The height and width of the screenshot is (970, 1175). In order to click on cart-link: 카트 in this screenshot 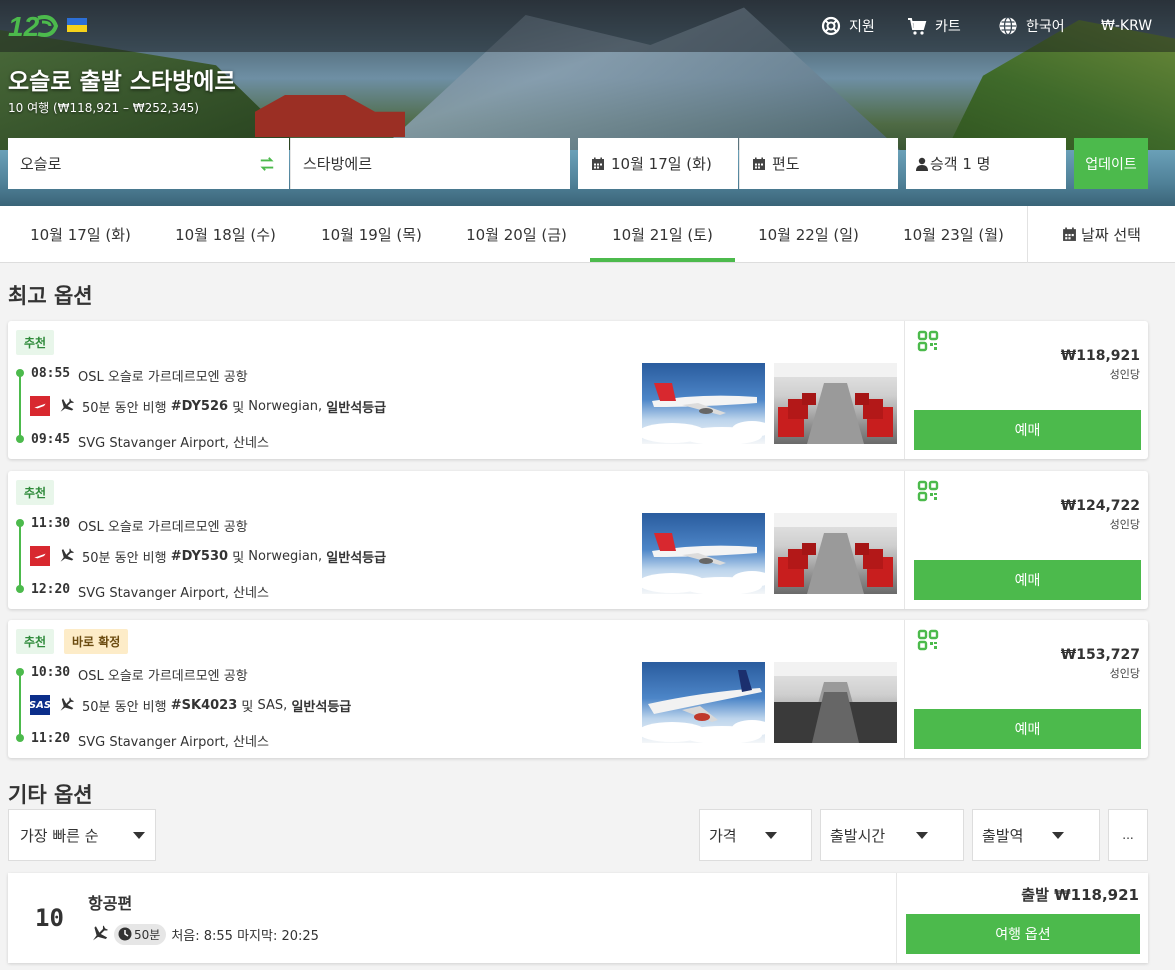, I will do `click(934, 26)`.